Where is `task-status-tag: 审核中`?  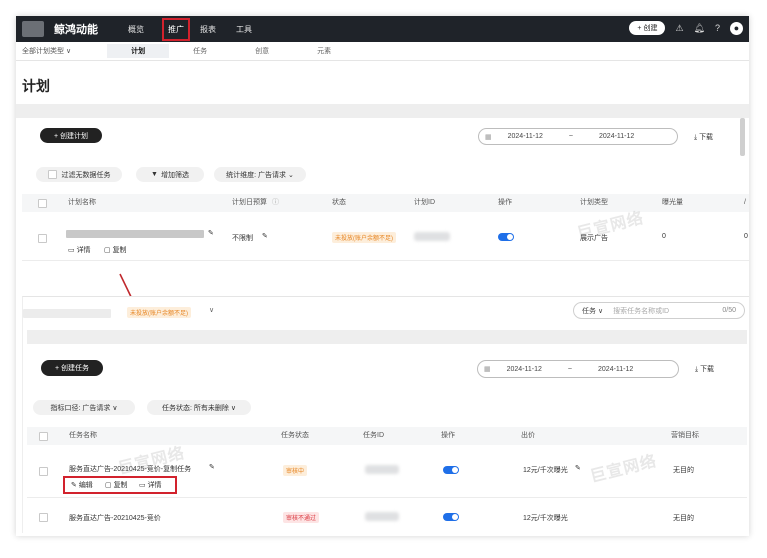 task-status-tag: 审核中 is located at coordinates (295, 470).